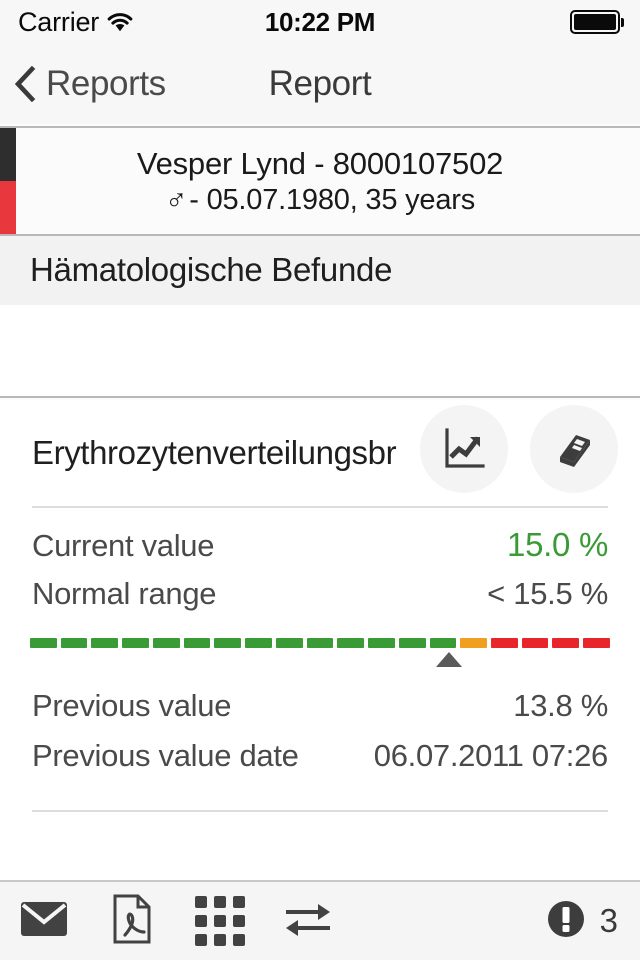 Image resolution: width=640 pixels, height=961 pixels. I want to click on current-value-row: Current value 15.0 %, so click(320, 551).